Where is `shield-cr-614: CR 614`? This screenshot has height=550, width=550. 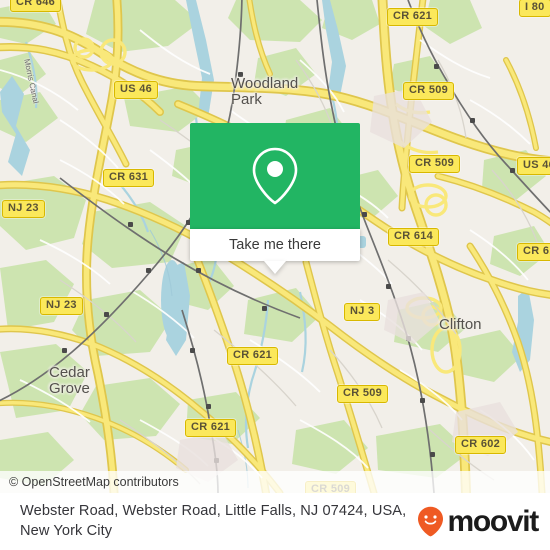
shield-cr-614: CR 614 is located at coordinates (414, 237).